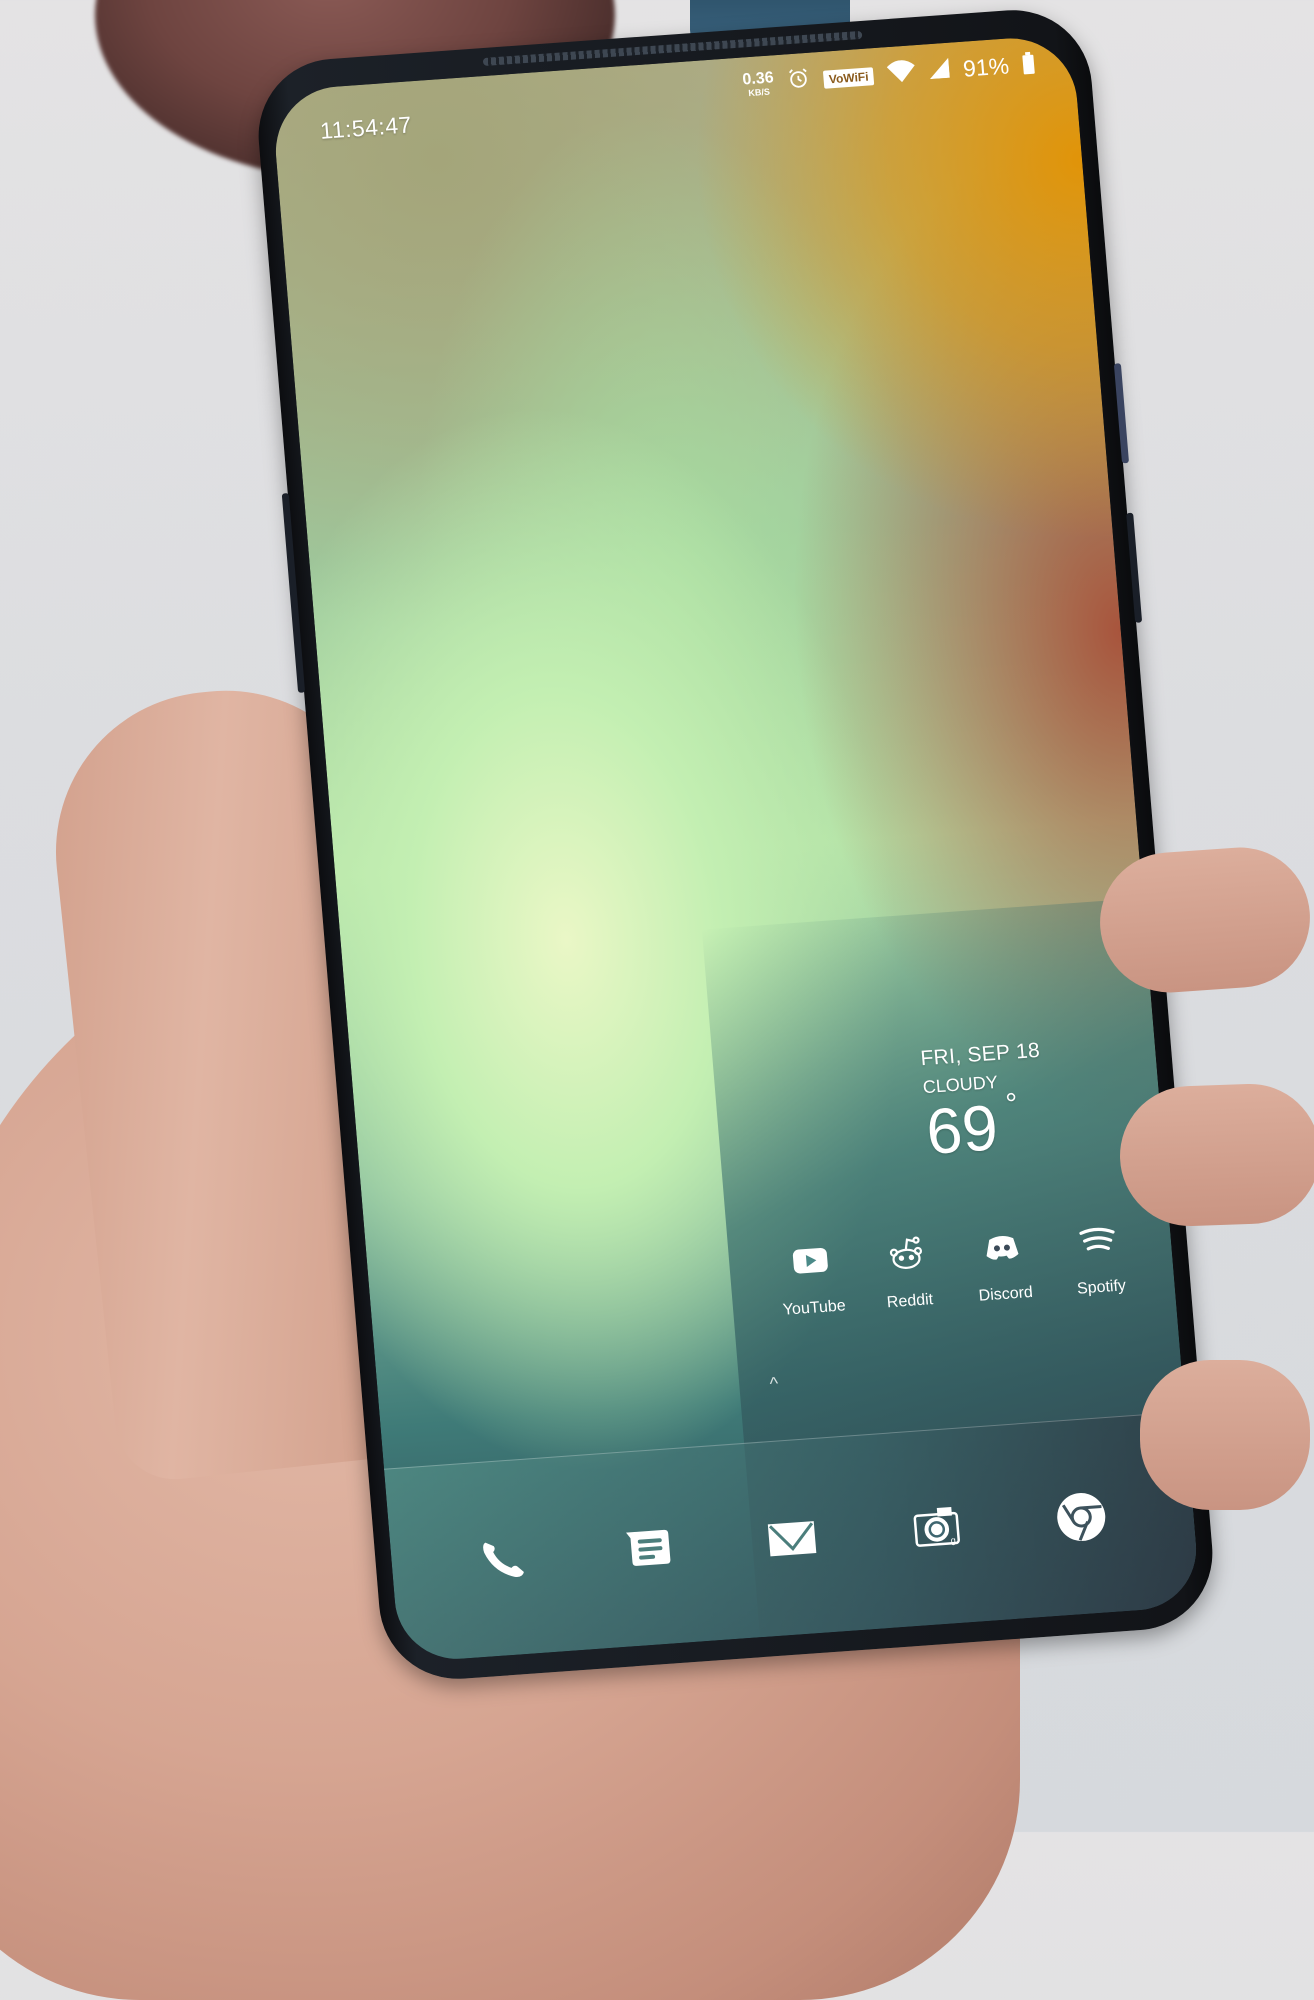 The height and width of the screenshot is (2000, 1314). I want to click on weather-temperature: 69 °, so click(971, 1128).